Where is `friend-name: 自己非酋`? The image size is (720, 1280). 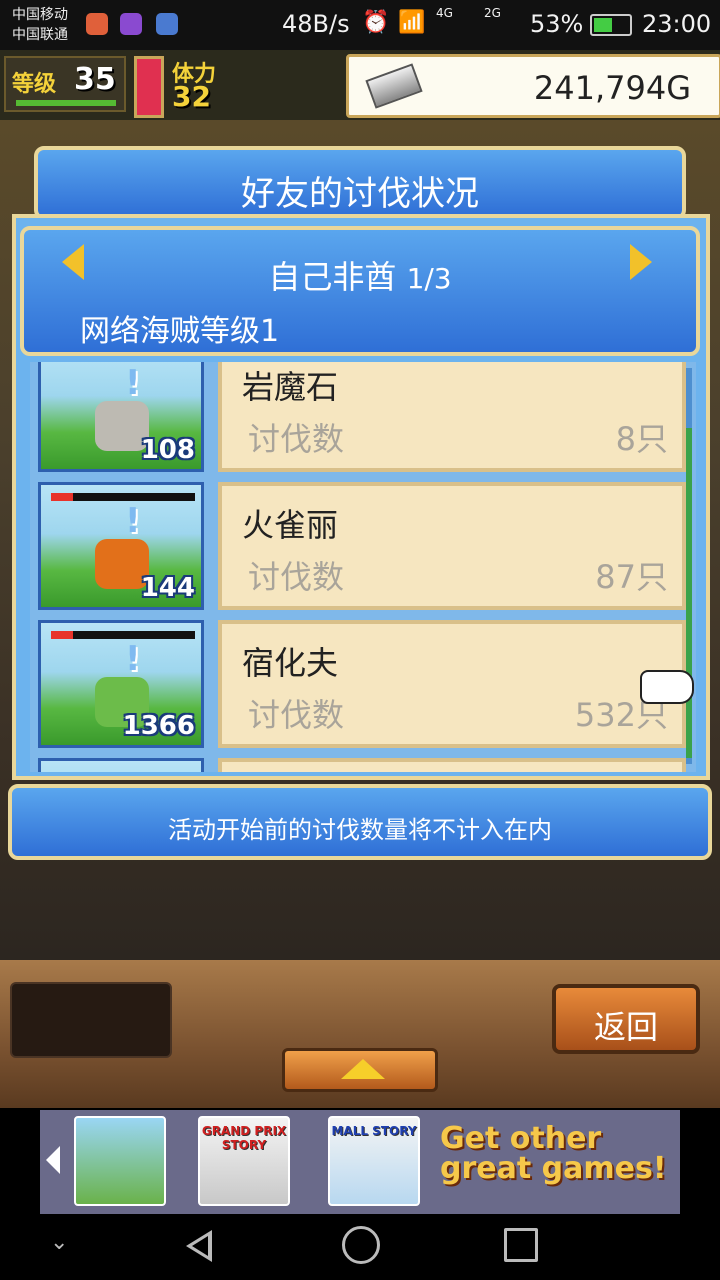
friend-name: 自己非酋 is located at coordinates (332, 277).